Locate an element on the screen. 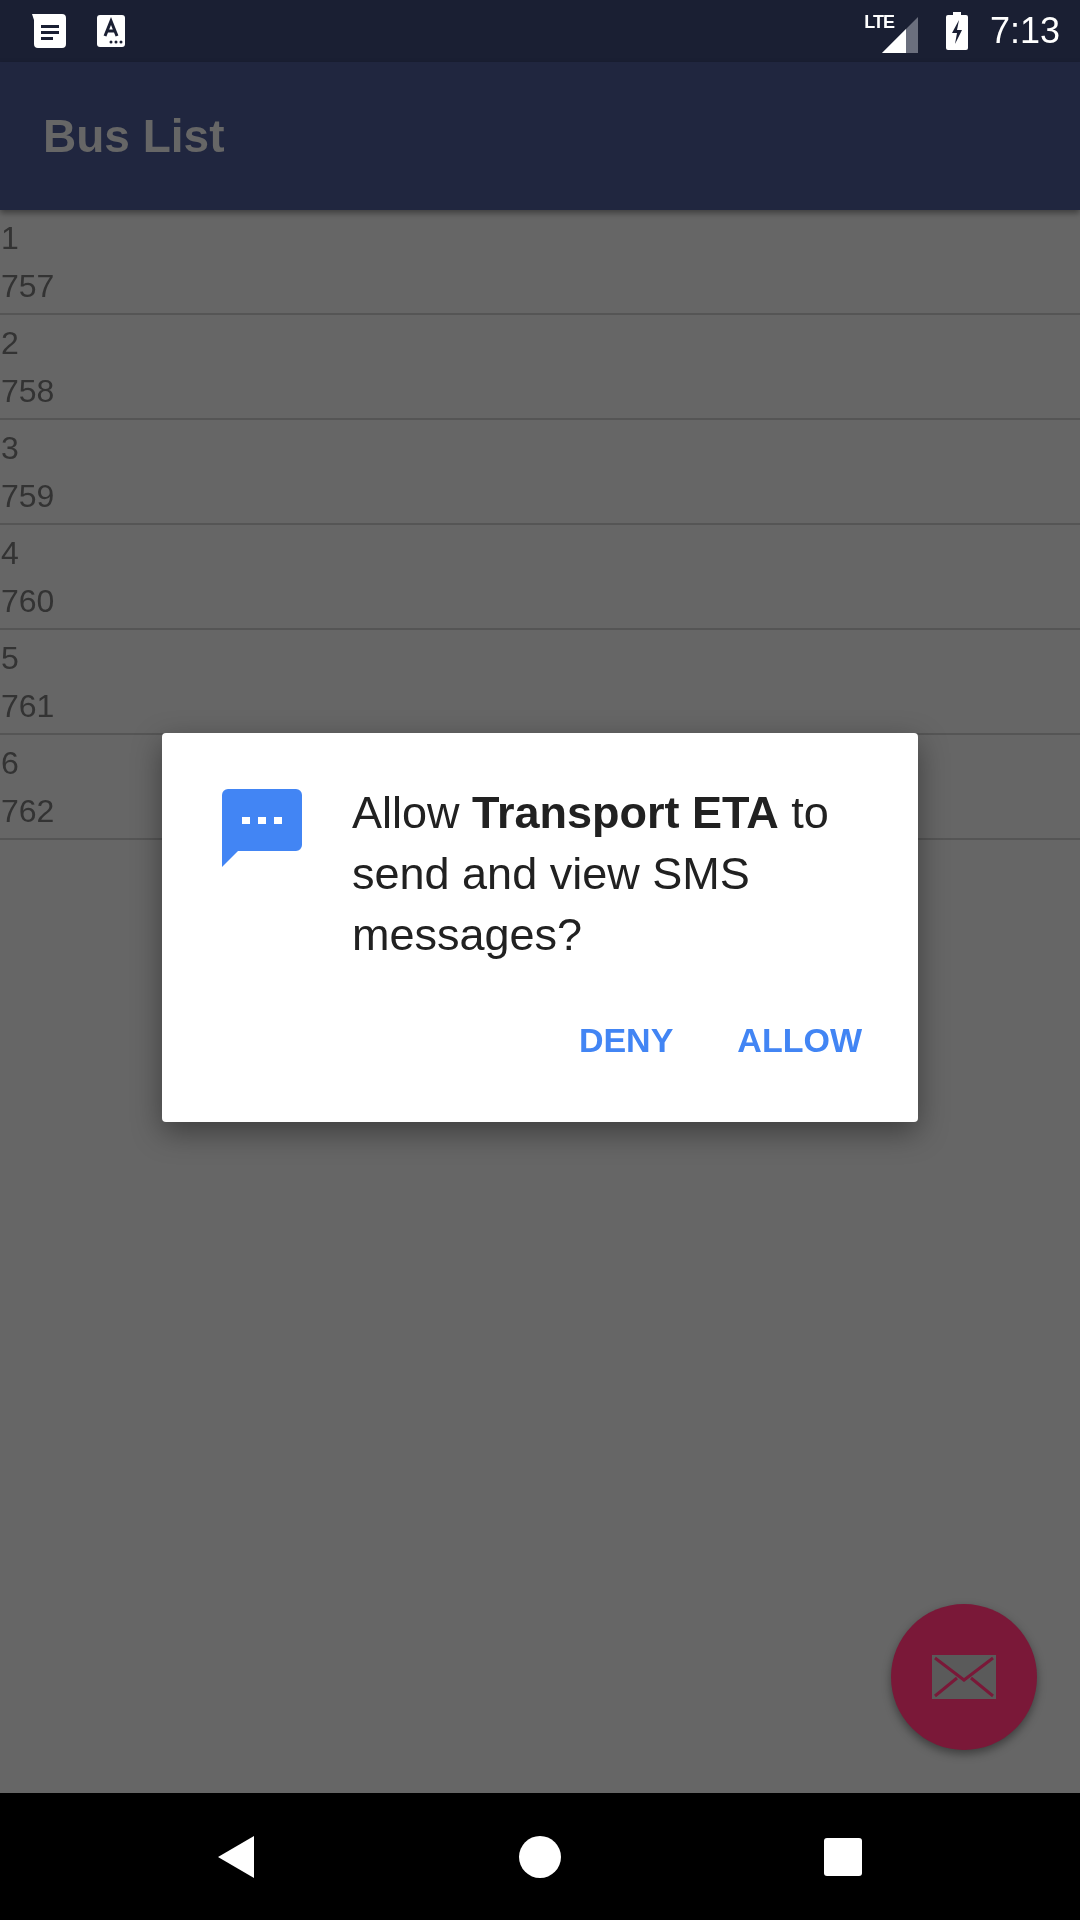 This screenshot has height=1920, width=1080. envelope-icon is located at coordinates (964, 1677).